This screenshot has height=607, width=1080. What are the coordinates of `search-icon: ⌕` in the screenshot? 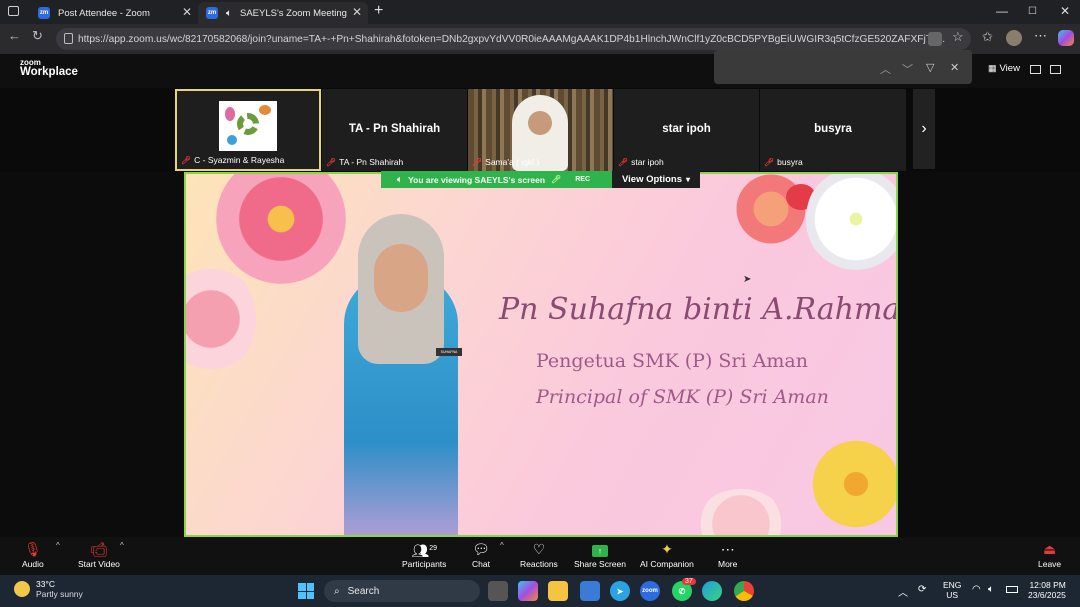 It's located at (337, 591).